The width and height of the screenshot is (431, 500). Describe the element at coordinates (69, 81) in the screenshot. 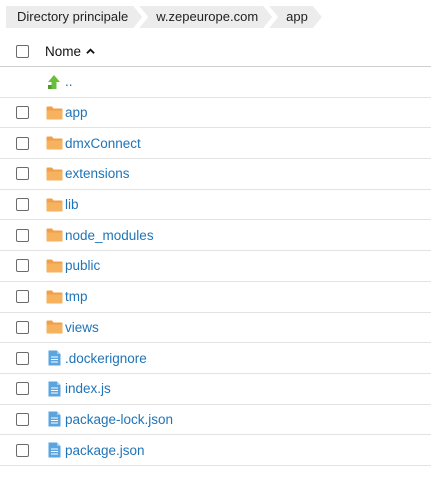

I see `parent-directory-link: ..` at that location.